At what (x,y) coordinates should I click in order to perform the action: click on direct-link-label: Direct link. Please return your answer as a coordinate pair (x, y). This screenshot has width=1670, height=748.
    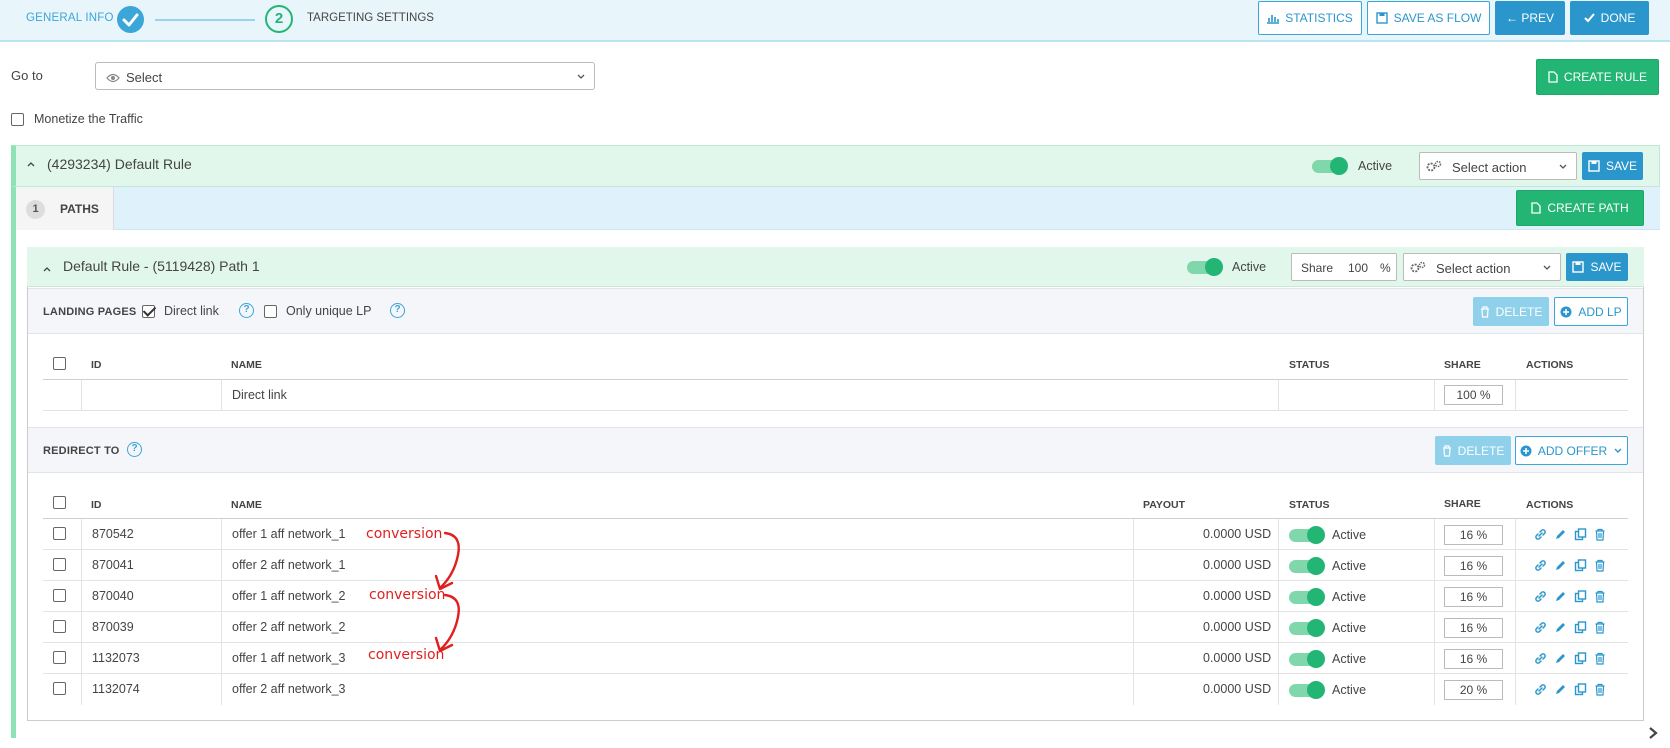
    Looking at the image, I should click on (191, 311).